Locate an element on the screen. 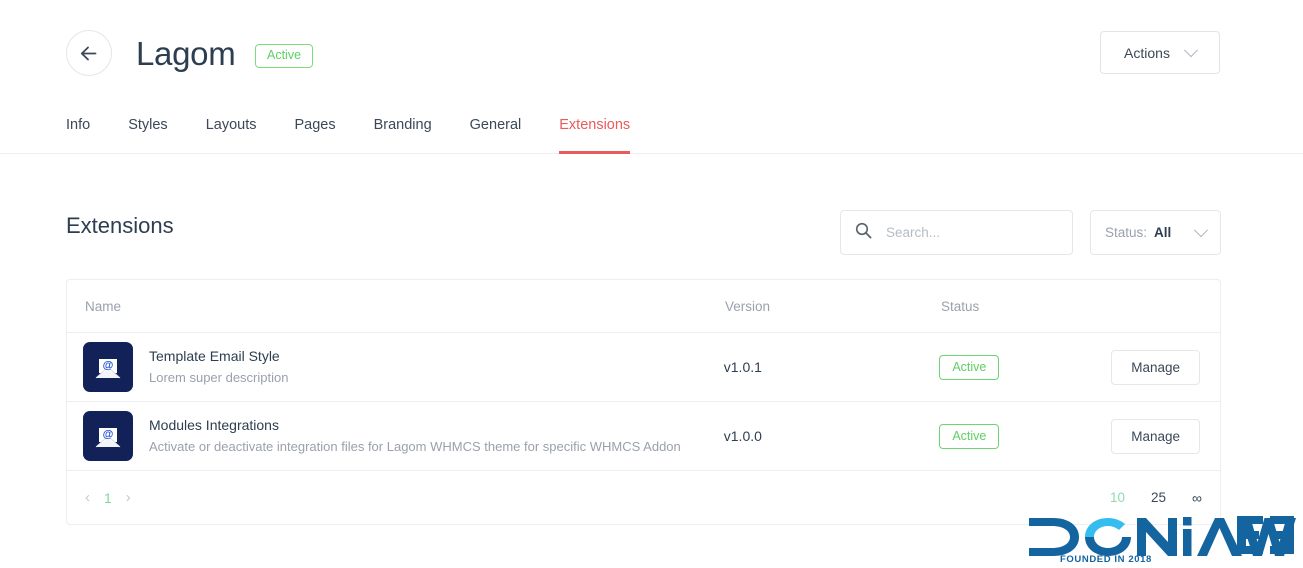 The width and height of the screenshot is (1303, 568). page-size-25: 25 is located at coordinates (1158, 497).